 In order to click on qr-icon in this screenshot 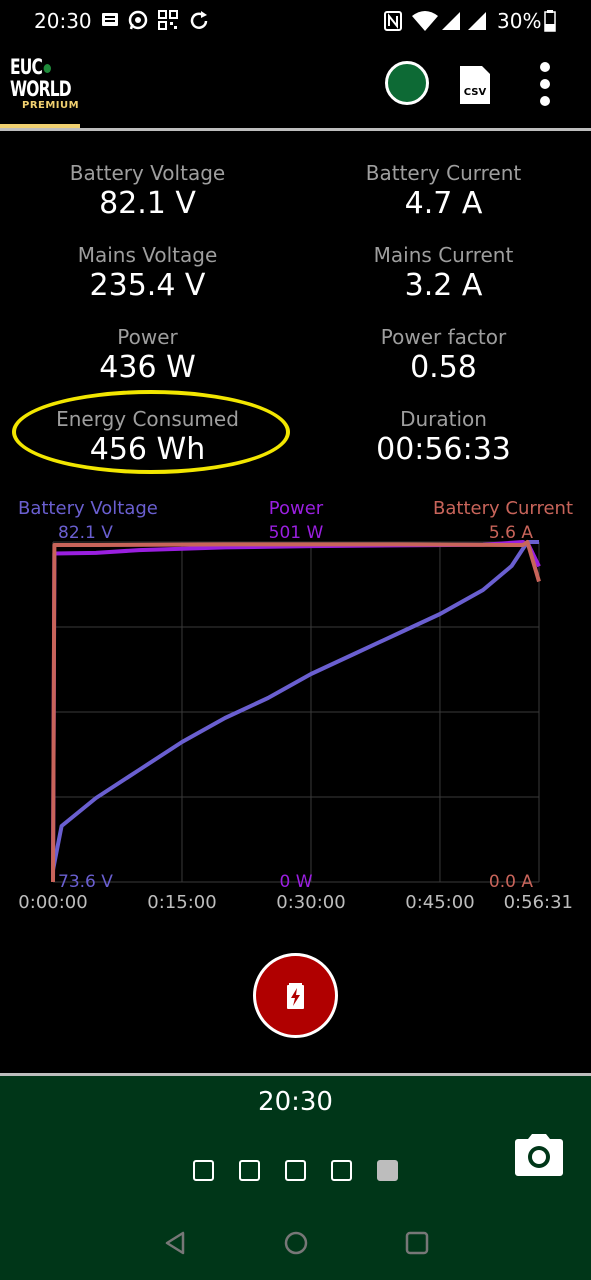, I will do `click(168, 20)`.